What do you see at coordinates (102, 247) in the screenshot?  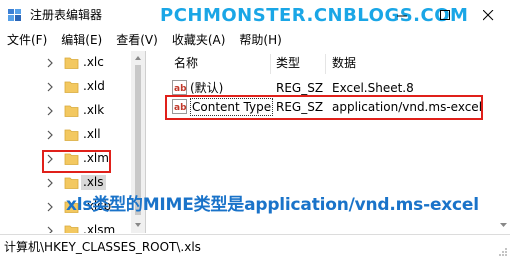 I see `status-path: 计算机\HKEY_CLASSES_ROOT\.xls` at bounding box center [102, 247].